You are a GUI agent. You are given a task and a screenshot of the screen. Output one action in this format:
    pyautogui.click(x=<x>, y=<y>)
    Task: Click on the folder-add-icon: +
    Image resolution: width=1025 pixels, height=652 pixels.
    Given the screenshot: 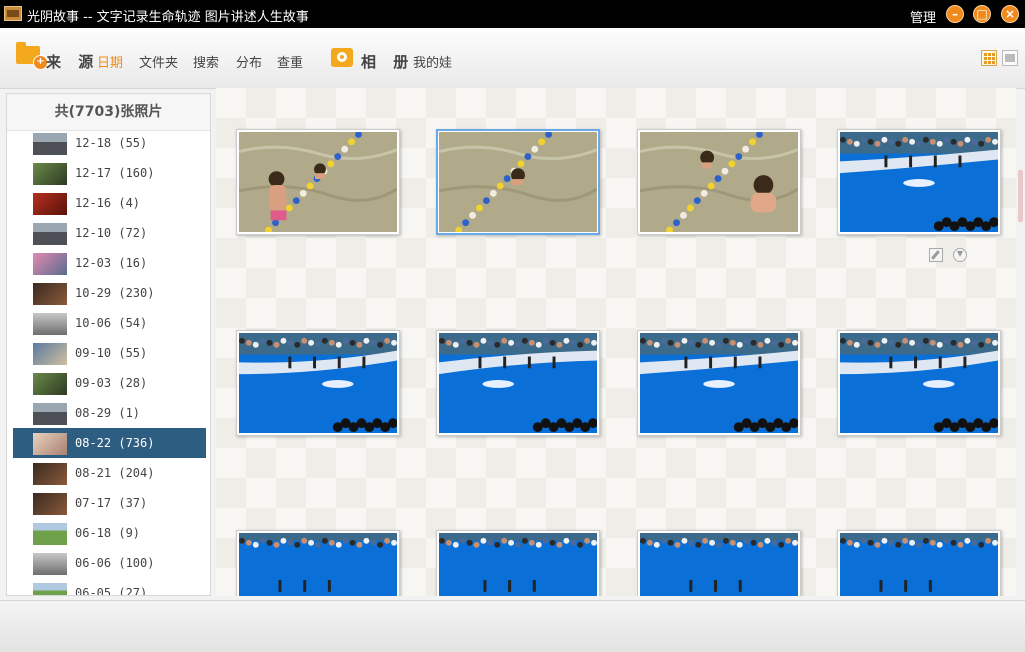 What is the action you would take?
    pyautogui.click(x=32, y=56)
    